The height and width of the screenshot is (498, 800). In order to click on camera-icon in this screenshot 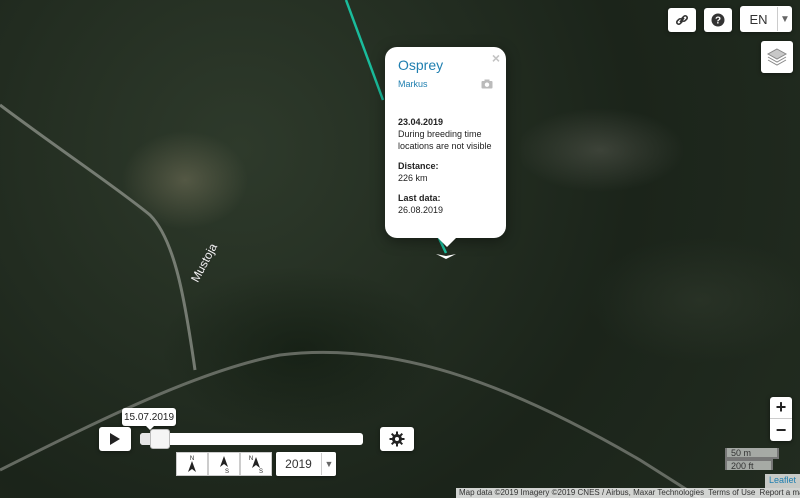, I will do `click(487, 84)`.